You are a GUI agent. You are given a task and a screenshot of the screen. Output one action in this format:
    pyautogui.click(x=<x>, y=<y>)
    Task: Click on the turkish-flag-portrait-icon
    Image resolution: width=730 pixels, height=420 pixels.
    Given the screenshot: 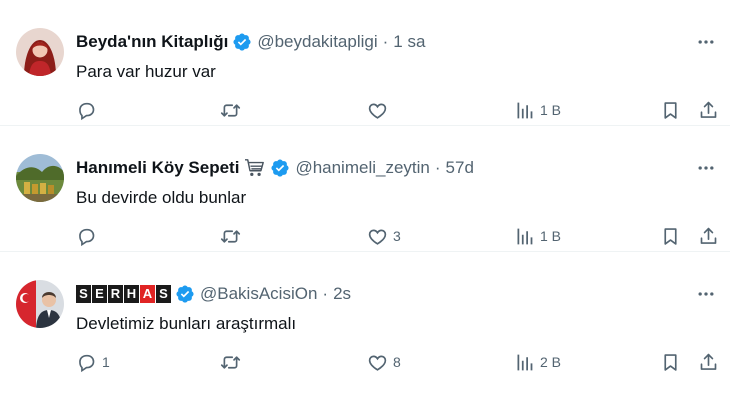 What is the action you would take?
    pyautogui.click(x=40, y=304)
    